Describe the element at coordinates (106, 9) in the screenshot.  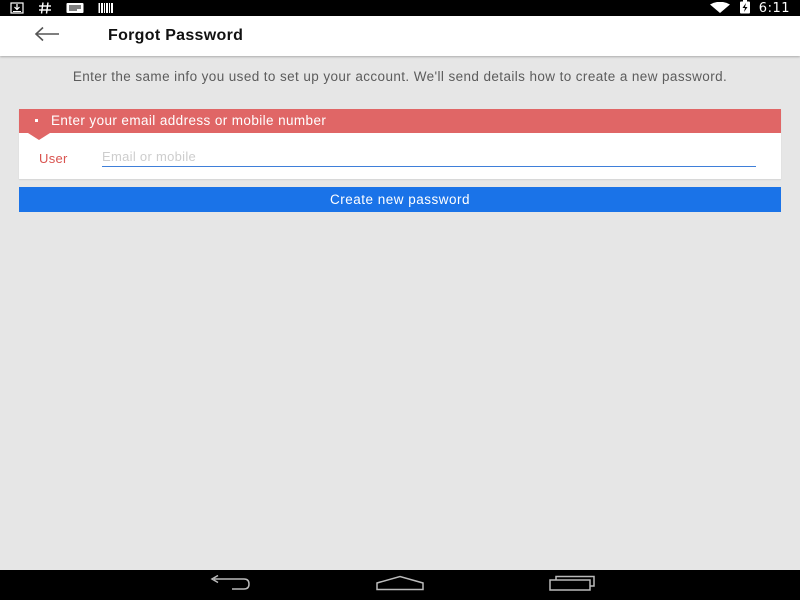
I see `barcode-icon` at that location.